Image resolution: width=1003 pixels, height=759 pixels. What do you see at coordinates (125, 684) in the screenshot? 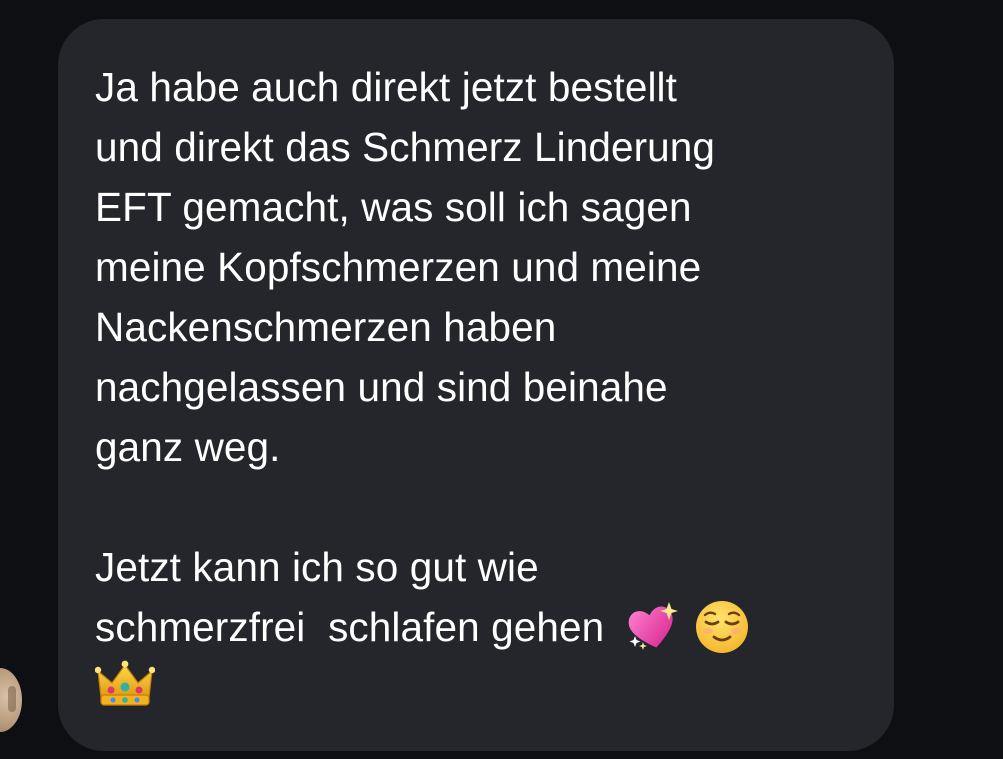
I see `crown-icon` at bounding box center [125, 684].